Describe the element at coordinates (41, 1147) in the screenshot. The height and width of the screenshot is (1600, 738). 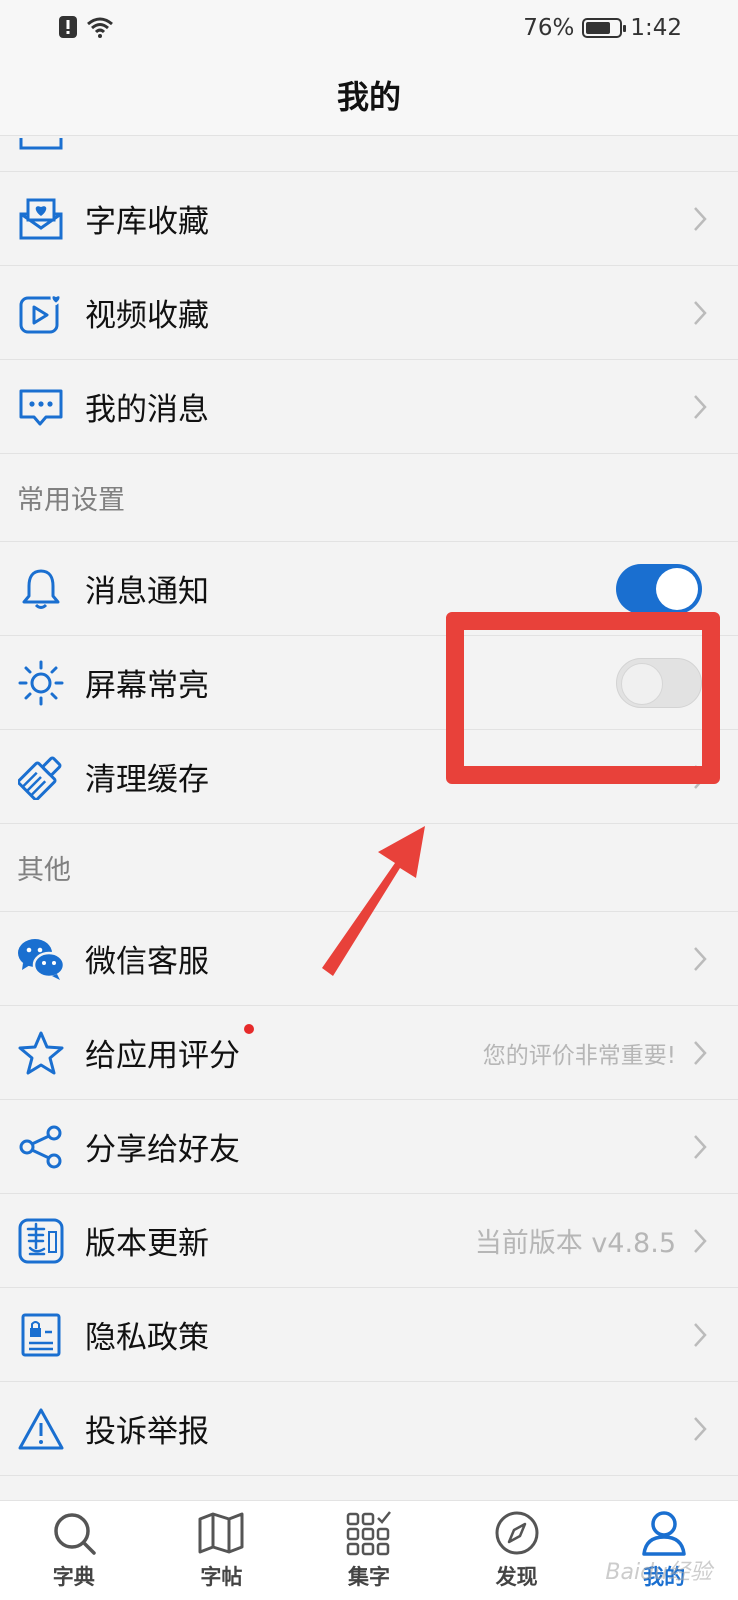
I see `share-icon` at that location.